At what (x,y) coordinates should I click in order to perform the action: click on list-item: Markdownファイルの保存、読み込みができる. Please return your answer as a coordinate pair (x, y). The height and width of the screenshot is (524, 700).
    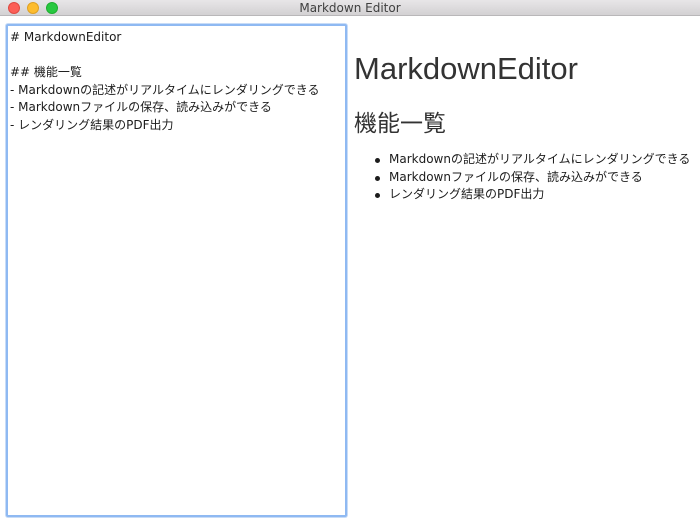
    Looking at the image, I should click on (533, 178).